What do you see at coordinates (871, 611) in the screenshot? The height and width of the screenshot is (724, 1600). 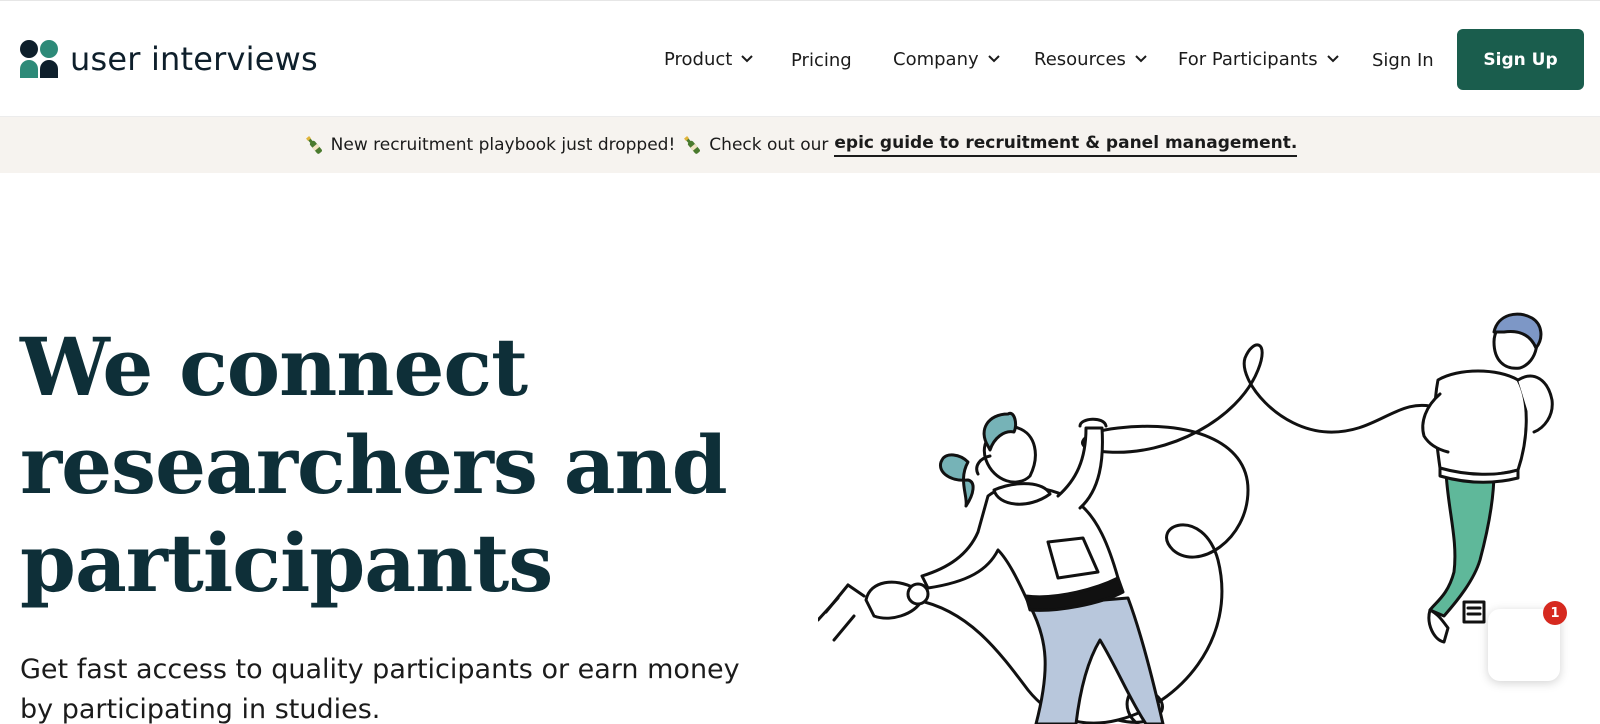 I see `plug-icon` at bounding box center [871, 611].